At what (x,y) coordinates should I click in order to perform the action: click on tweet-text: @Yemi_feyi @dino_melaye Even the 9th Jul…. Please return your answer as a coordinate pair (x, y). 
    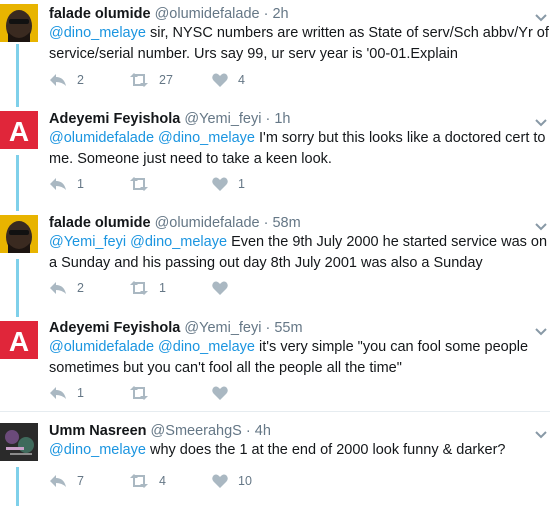
    Looking at the image, I should click on (299, 253).